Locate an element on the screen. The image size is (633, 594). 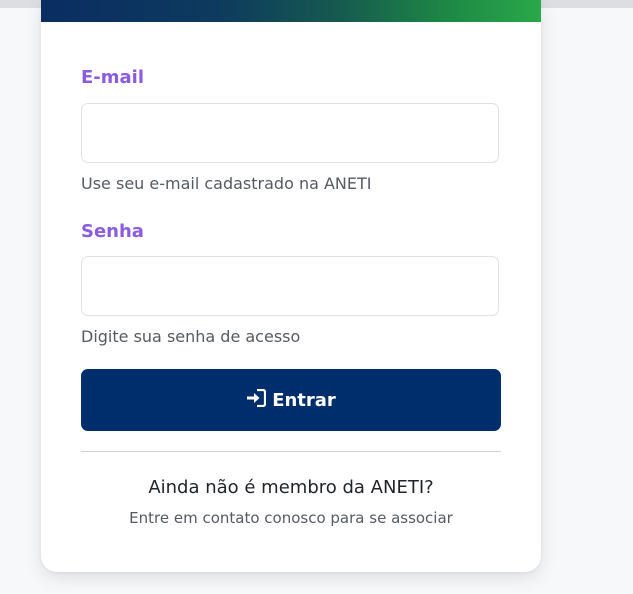
membership-question: Ainda não é membro da ANETI? is located at coordinates (291, 487).